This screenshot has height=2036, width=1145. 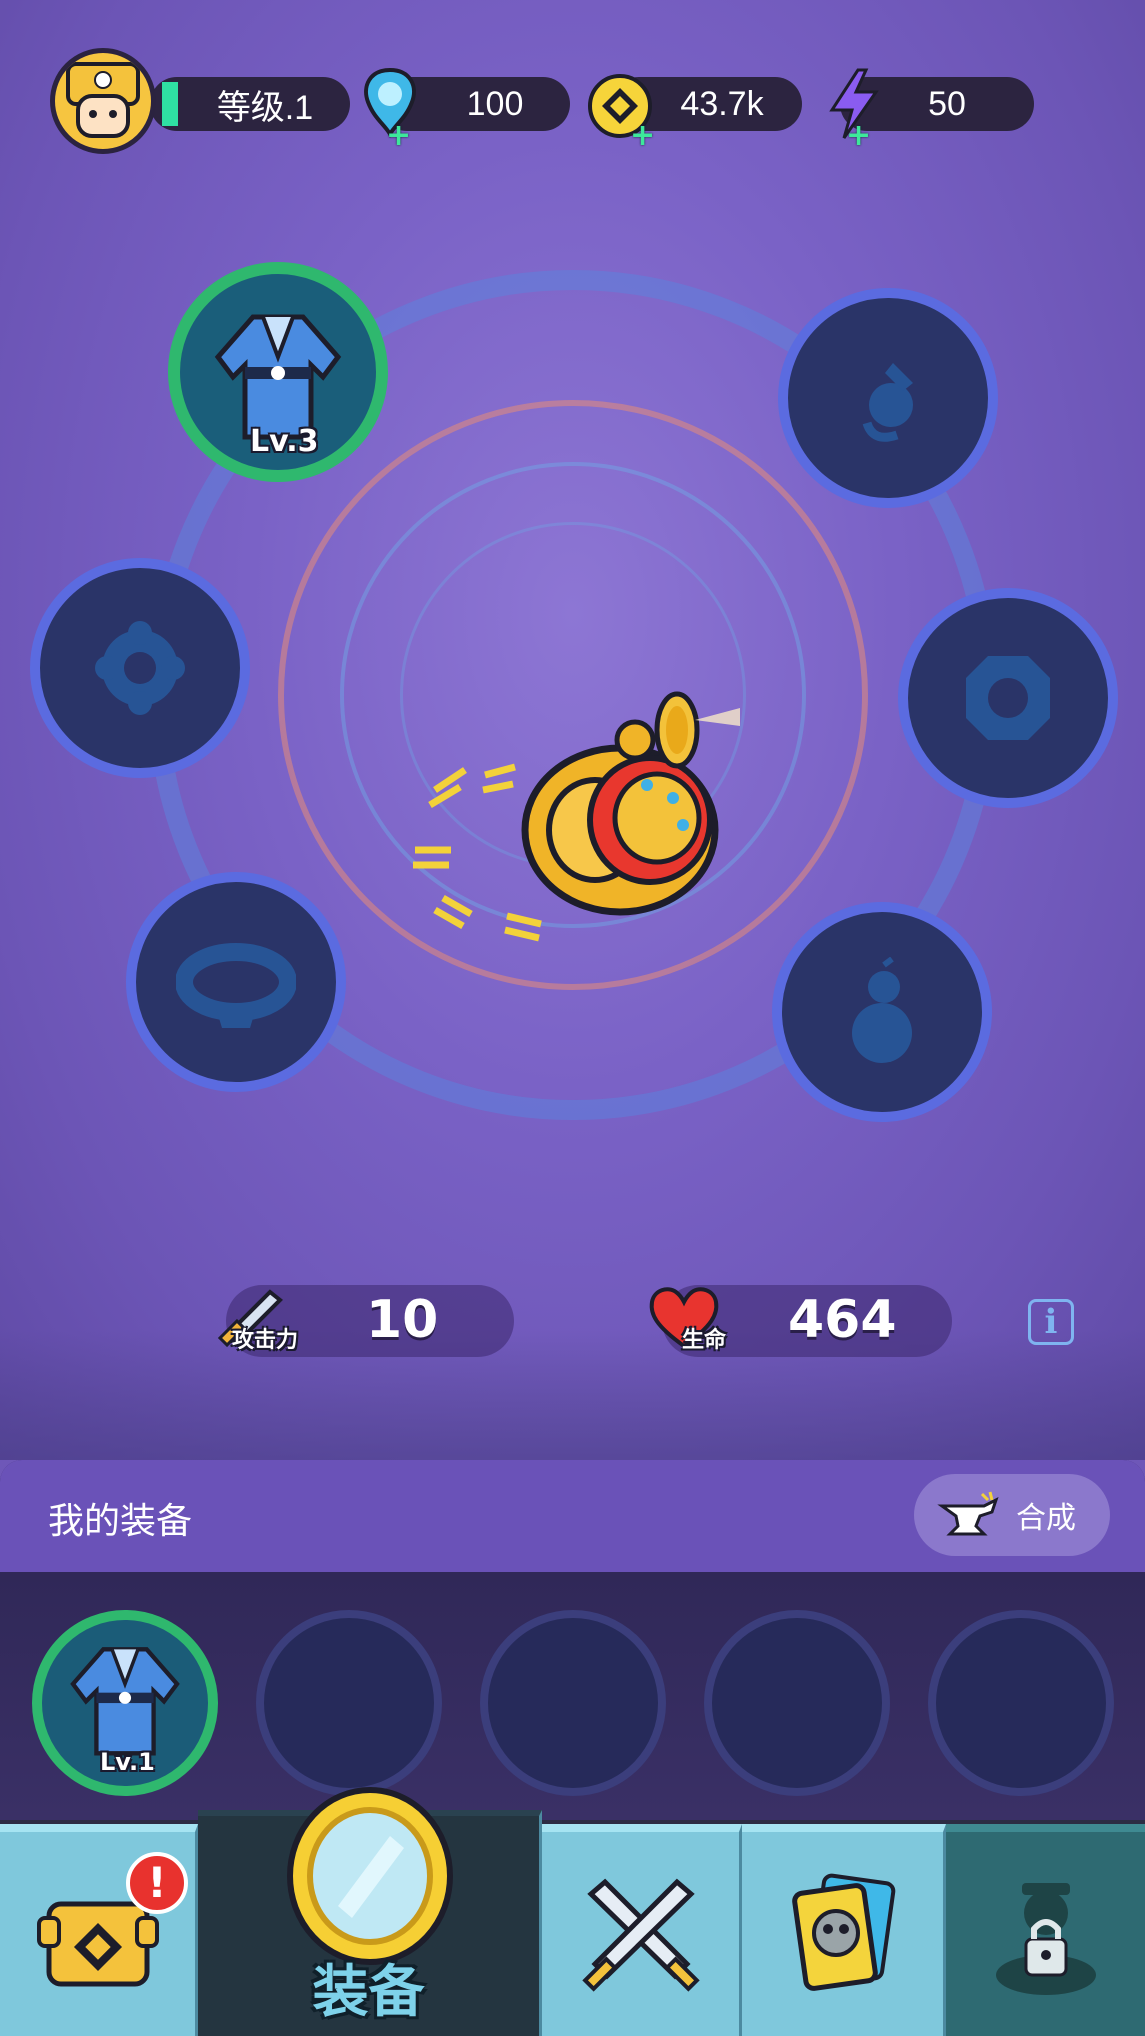 What do you see at coordinates (398, 136) in the screenshot?
I see `add-gems-icon: +` at bounding box center [398, 136].